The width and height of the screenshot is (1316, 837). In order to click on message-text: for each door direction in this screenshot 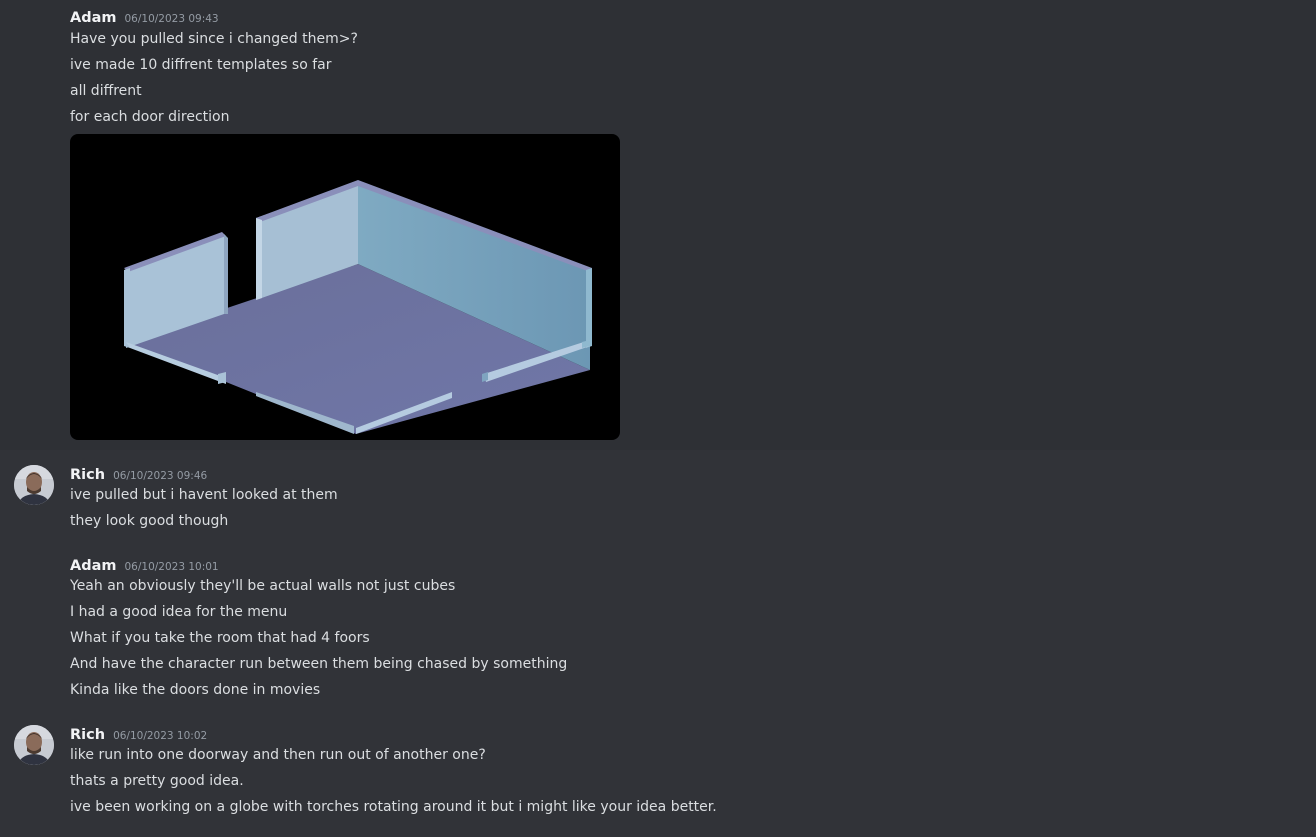, I will do `click(150, 117)`.